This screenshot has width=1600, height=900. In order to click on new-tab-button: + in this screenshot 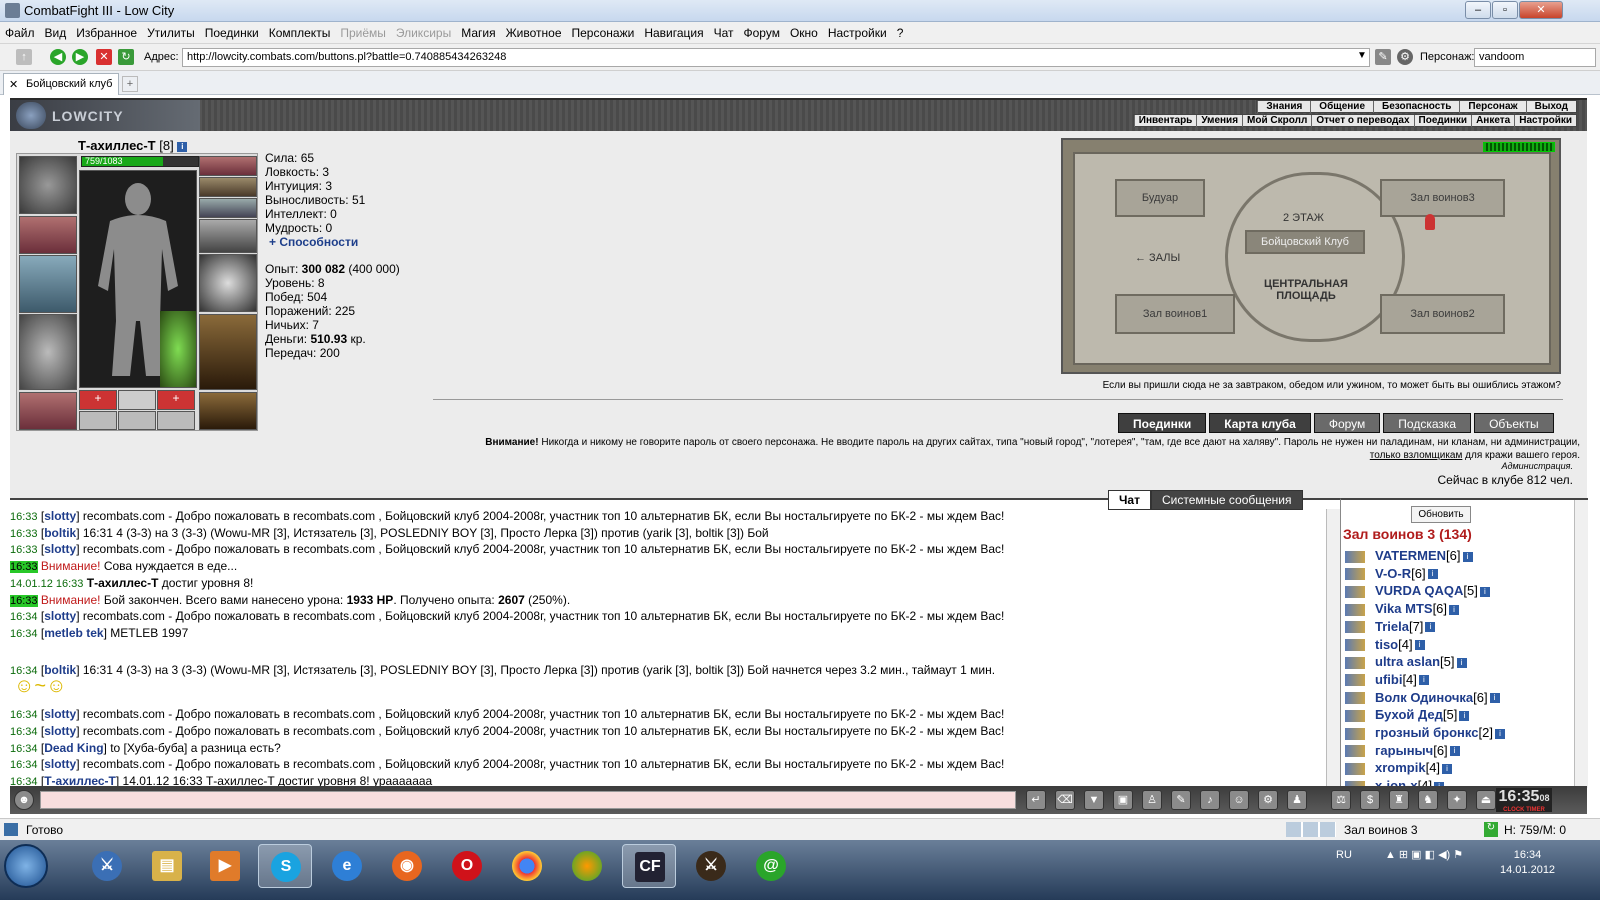, I will do `click(130, 84)`.